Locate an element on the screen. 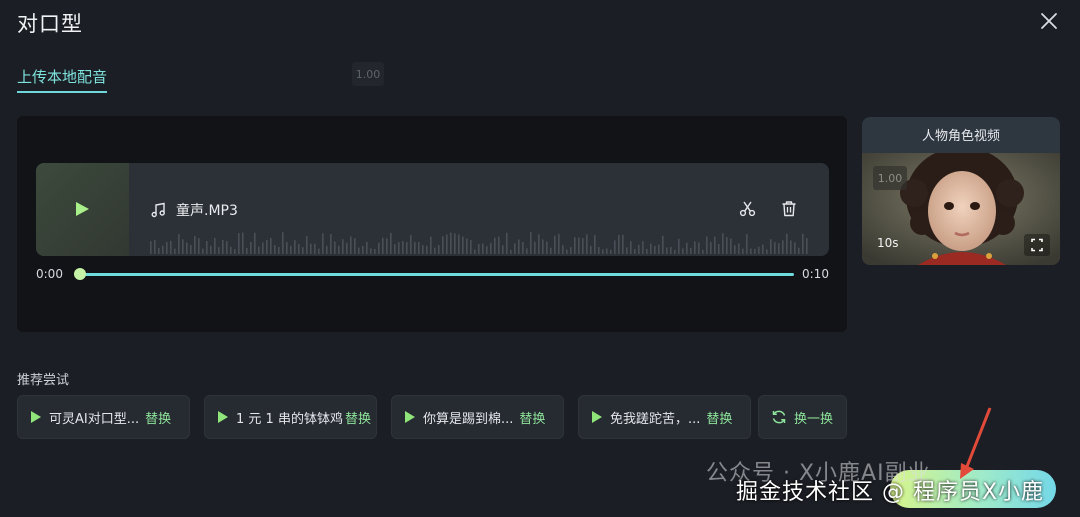  tab-upload-local-audio: 上传本地配音 is located at coordinates (62, 76).